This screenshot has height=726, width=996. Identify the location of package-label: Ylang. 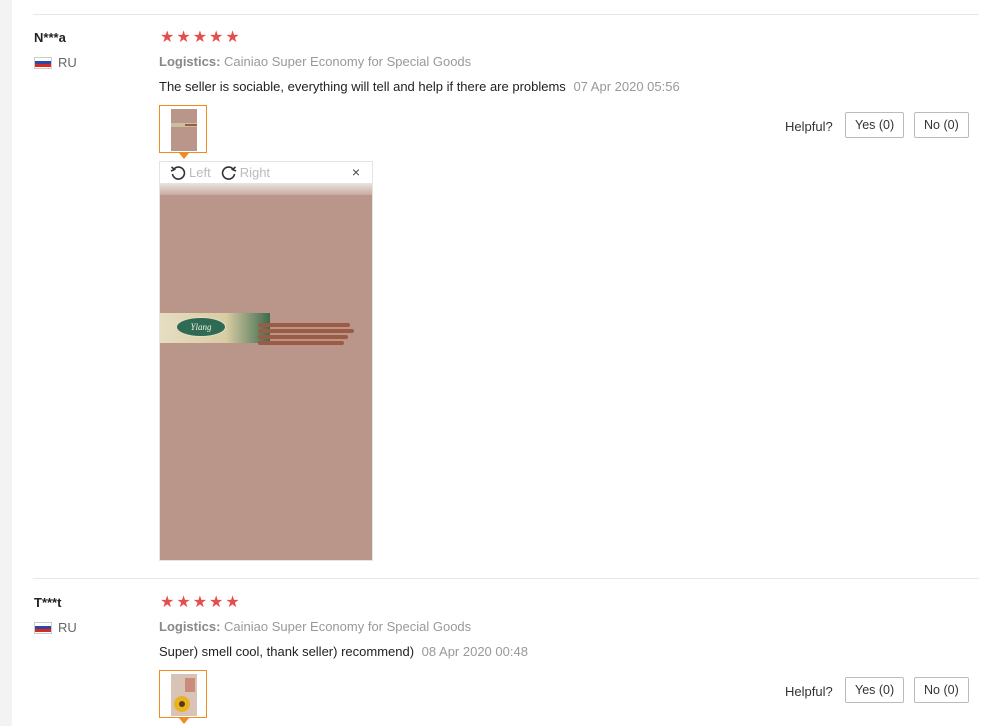
(201, 327).